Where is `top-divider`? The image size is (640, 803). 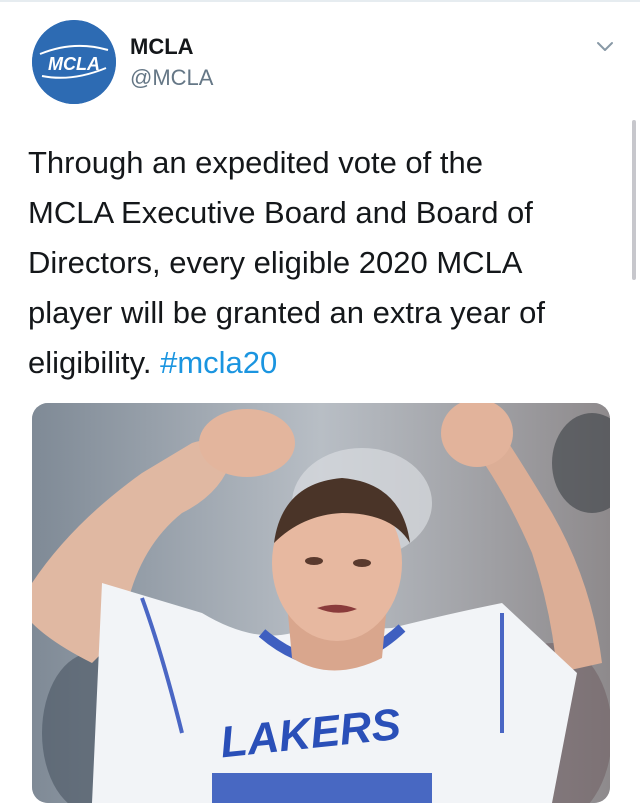
top-divider is located at coordinates (320, 1).